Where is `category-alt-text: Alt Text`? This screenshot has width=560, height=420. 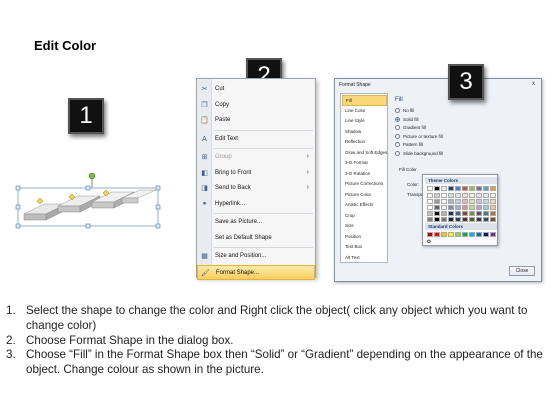 category-alt-text: Alt Text is located at coordinates (364, 258).